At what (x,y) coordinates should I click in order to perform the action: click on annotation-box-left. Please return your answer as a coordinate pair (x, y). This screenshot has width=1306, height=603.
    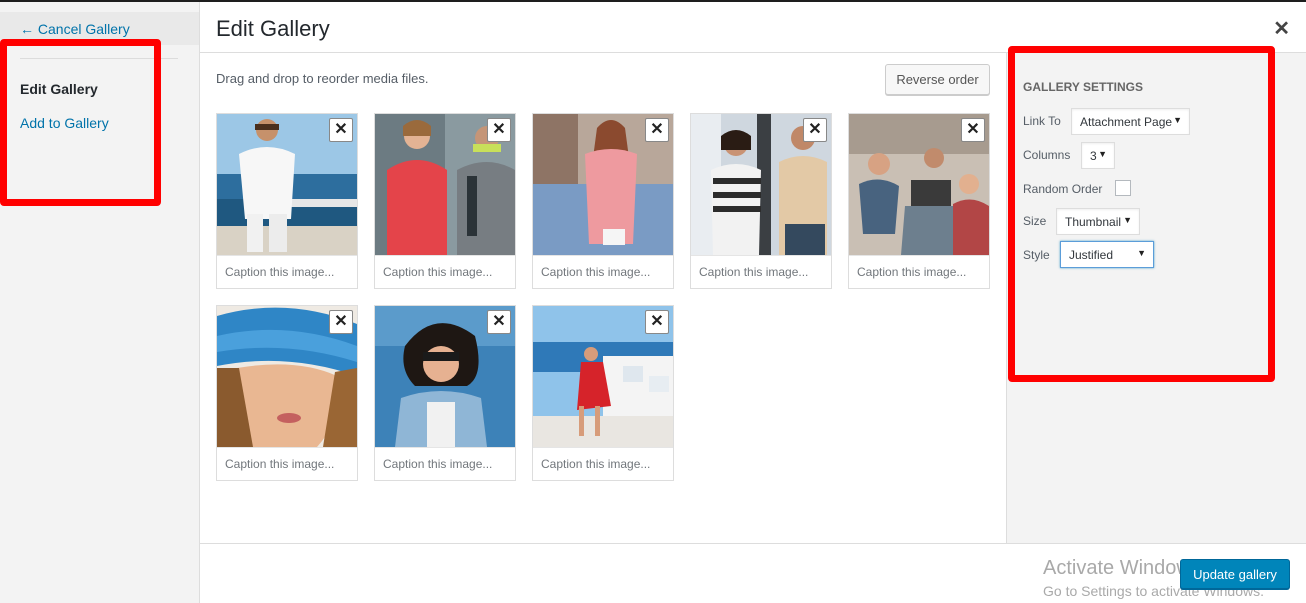
    Looking at the image, I should click on (80, 122).